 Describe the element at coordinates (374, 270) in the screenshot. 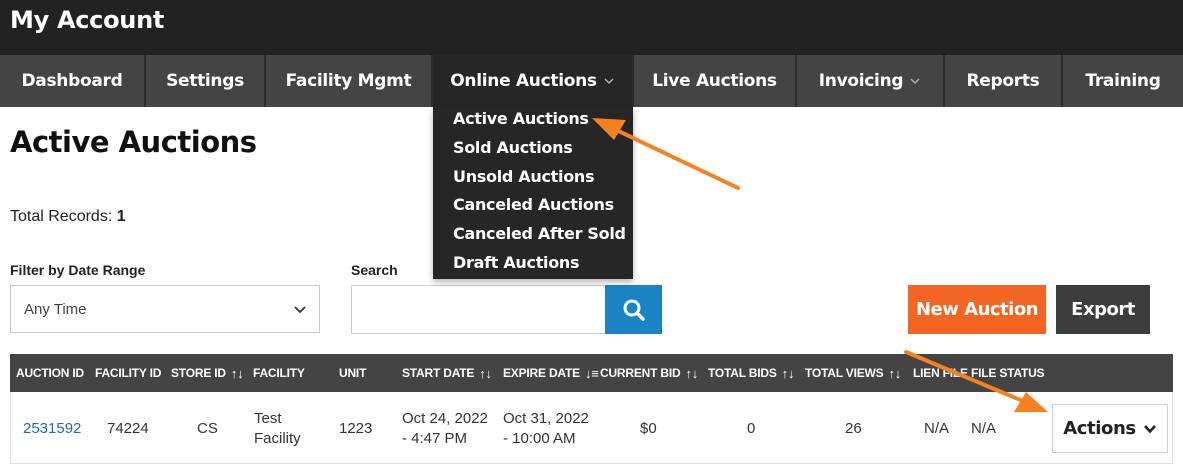

I see `search-label: Search` at that location.